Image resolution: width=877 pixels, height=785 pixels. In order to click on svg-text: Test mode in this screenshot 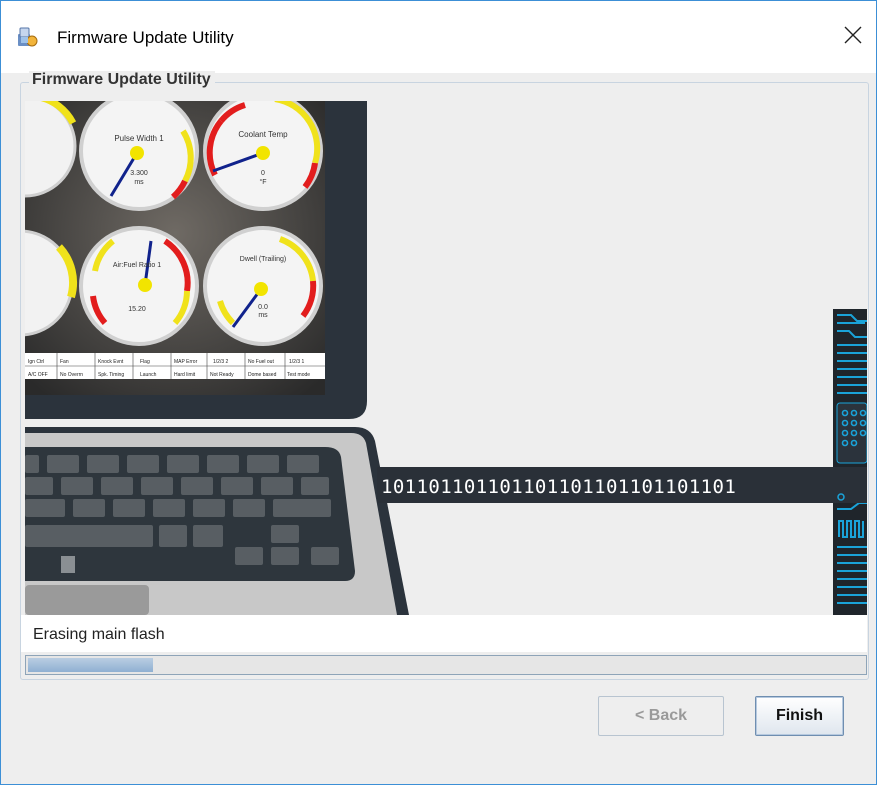, I will do `click(298, 375)`.